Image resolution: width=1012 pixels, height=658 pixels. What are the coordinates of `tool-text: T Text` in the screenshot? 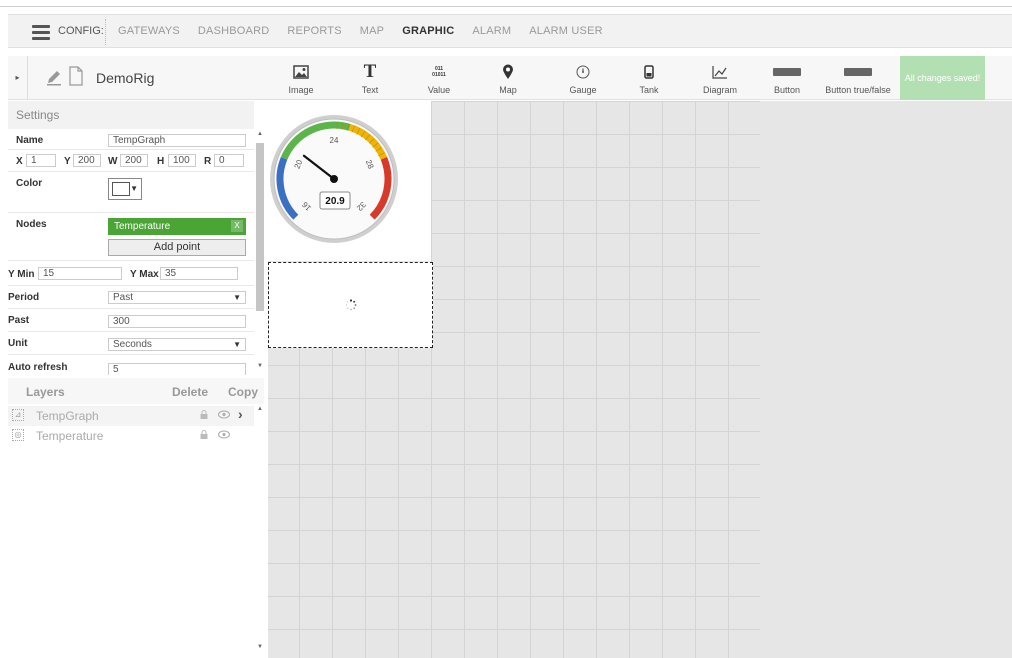 It's located at (370, 78).